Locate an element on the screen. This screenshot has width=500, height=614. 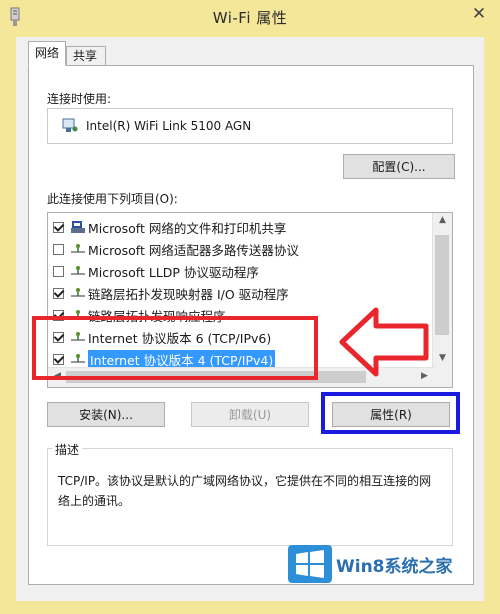
list-item: Microsoft 网络的文件和打印机共享 is located at coordinates (240, 227).